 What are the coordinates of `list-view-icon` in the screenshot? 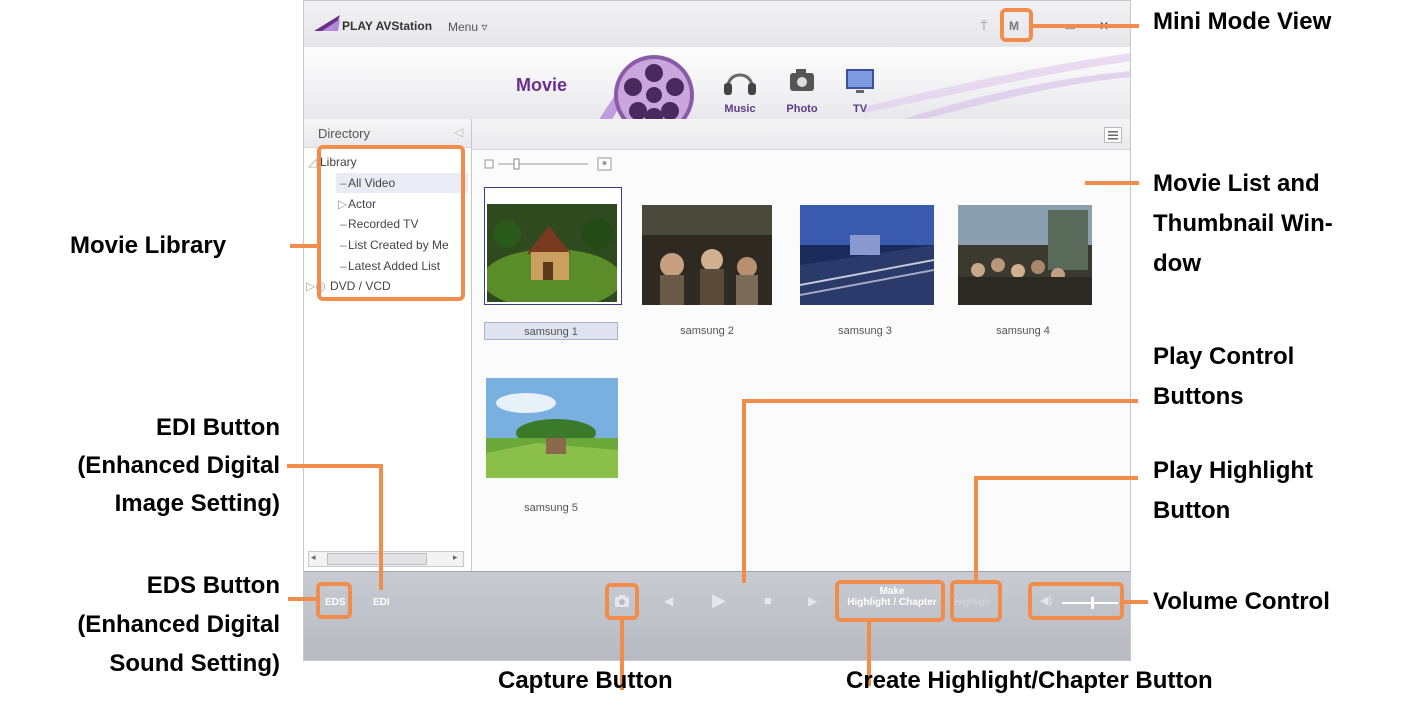 It's located at (1113, 135).